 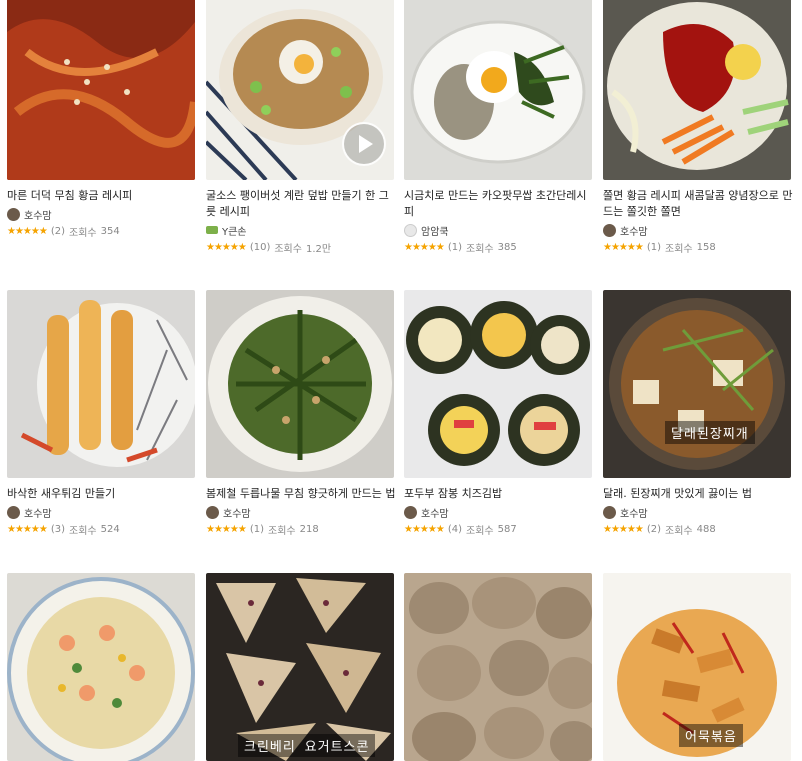 I want to click on recipe-meta: ★★★★★ (2) 조회수 488, so click(x=698, y=529).